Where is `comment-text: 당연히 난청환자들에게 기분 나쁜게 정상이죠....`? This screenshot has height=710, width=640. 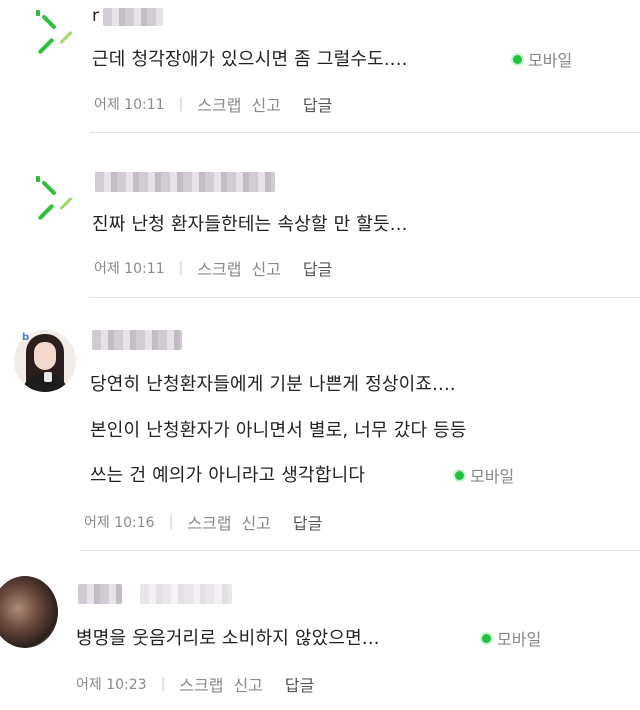
comment-text: 당연히 난청환자들에게 기분 나쁜게 정상이죠.... is located at coordinates (273, 384).